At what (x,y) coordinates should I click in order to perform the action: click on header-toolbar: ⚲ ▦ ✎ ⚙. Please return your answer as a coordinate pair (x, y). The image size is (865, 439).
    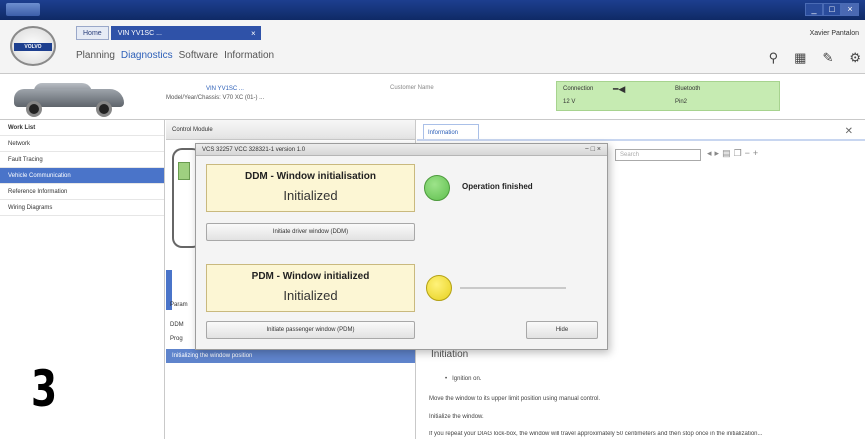
    Looking at the image, I should click on (815, 58).